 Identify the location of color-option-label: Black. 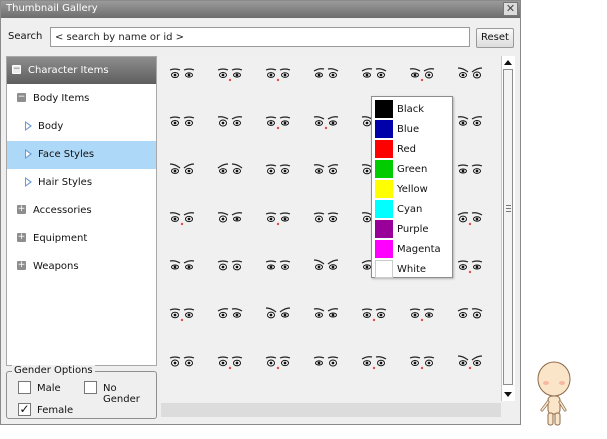
(411, 109).